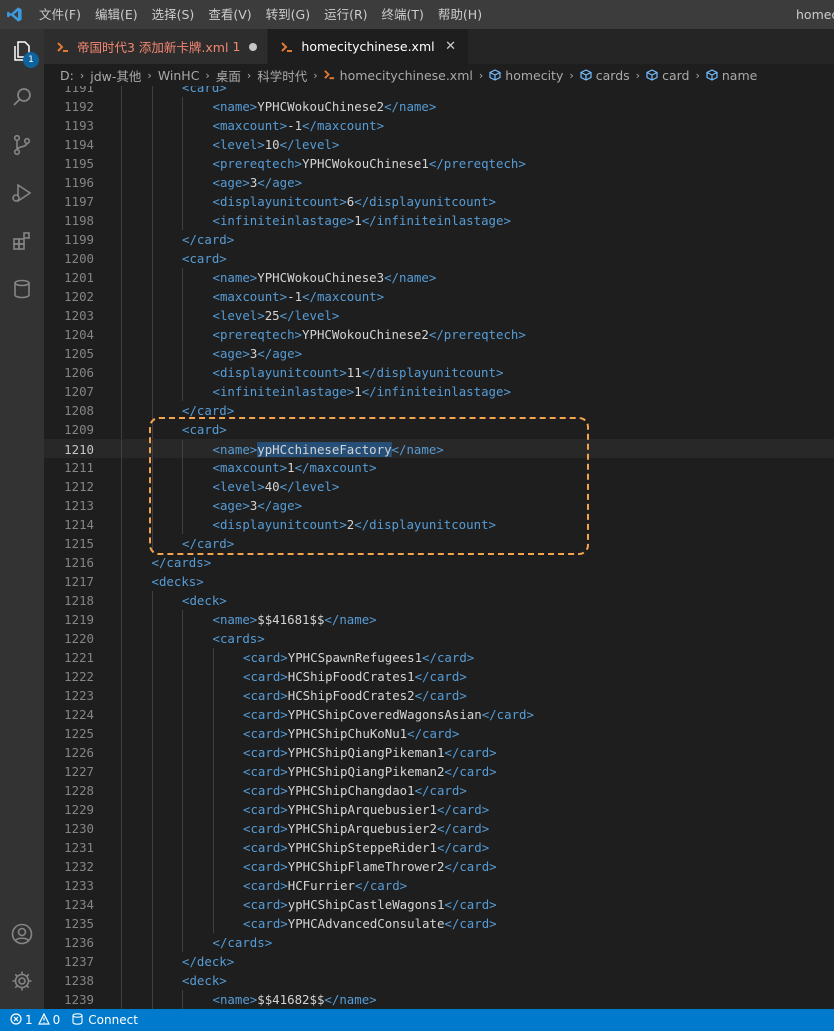 This screenshot has height=1031, width=834. Describe the element at coordinates (229, 14) in the screenshot. I see `menu-view: 查看(V)` at that location.